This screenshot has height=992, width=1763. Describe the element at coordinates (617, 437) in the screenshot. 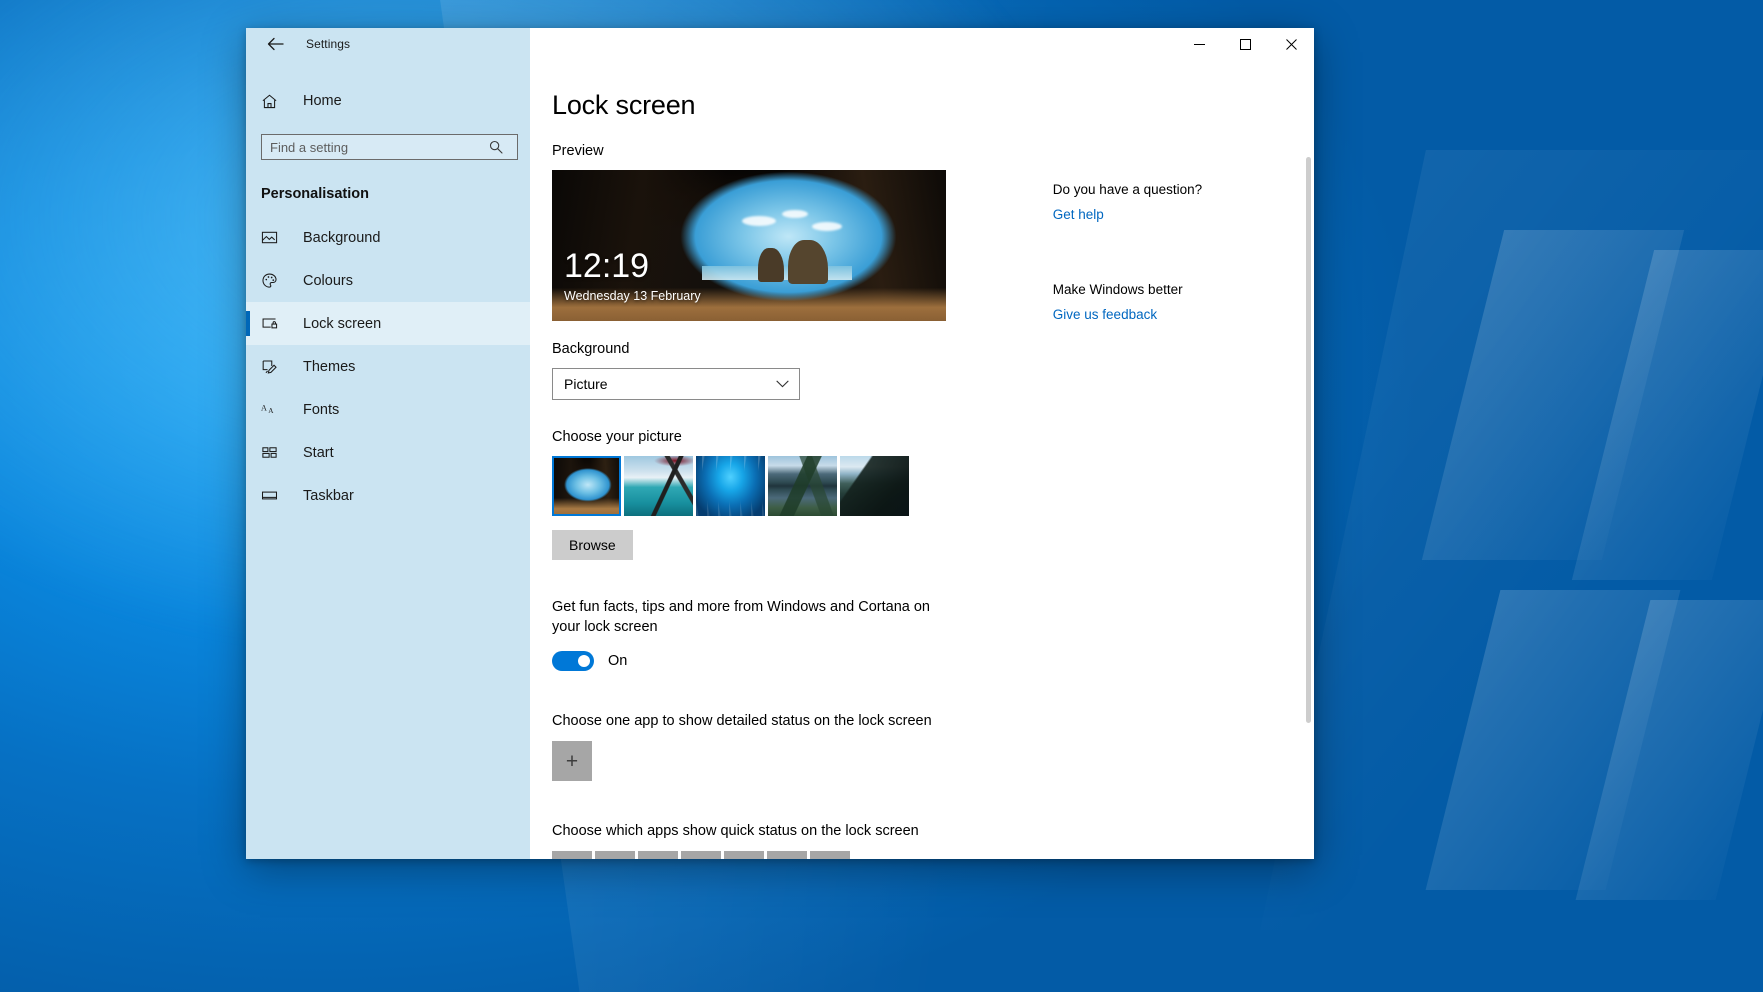

I see `choose-picture-label: Choose your picture` at that location.